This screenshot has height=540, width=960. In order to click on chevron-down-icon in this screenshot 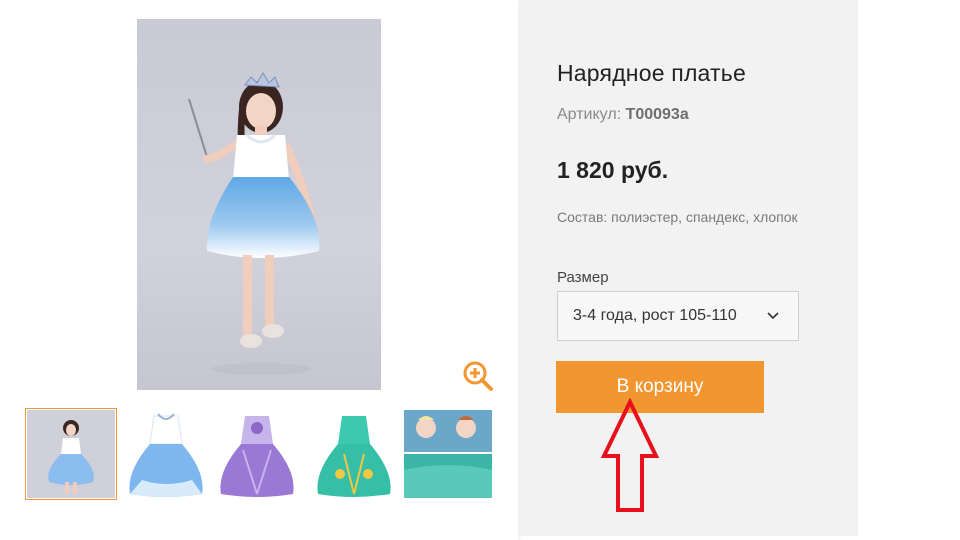, I will do `click(773, 316)`.